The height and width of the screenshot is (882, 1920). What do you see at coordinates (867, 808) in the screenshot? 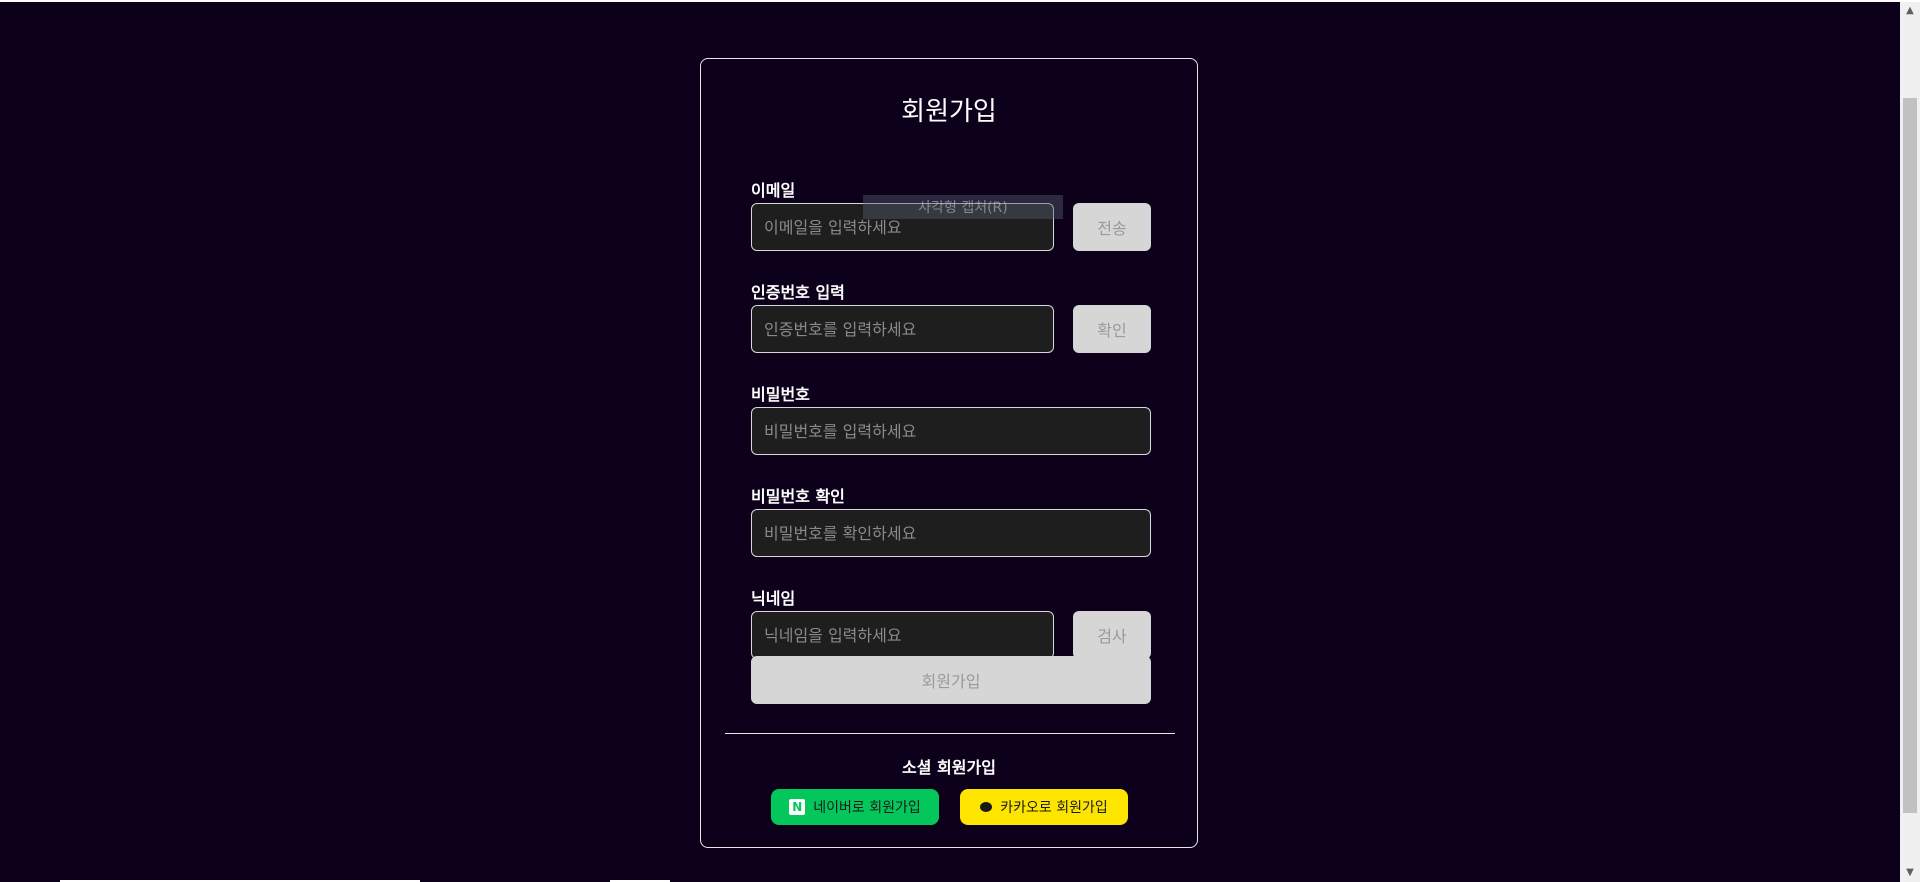
I see `naver-signup-label: 네이버로 회원가입` at bounding box center [867, 808].